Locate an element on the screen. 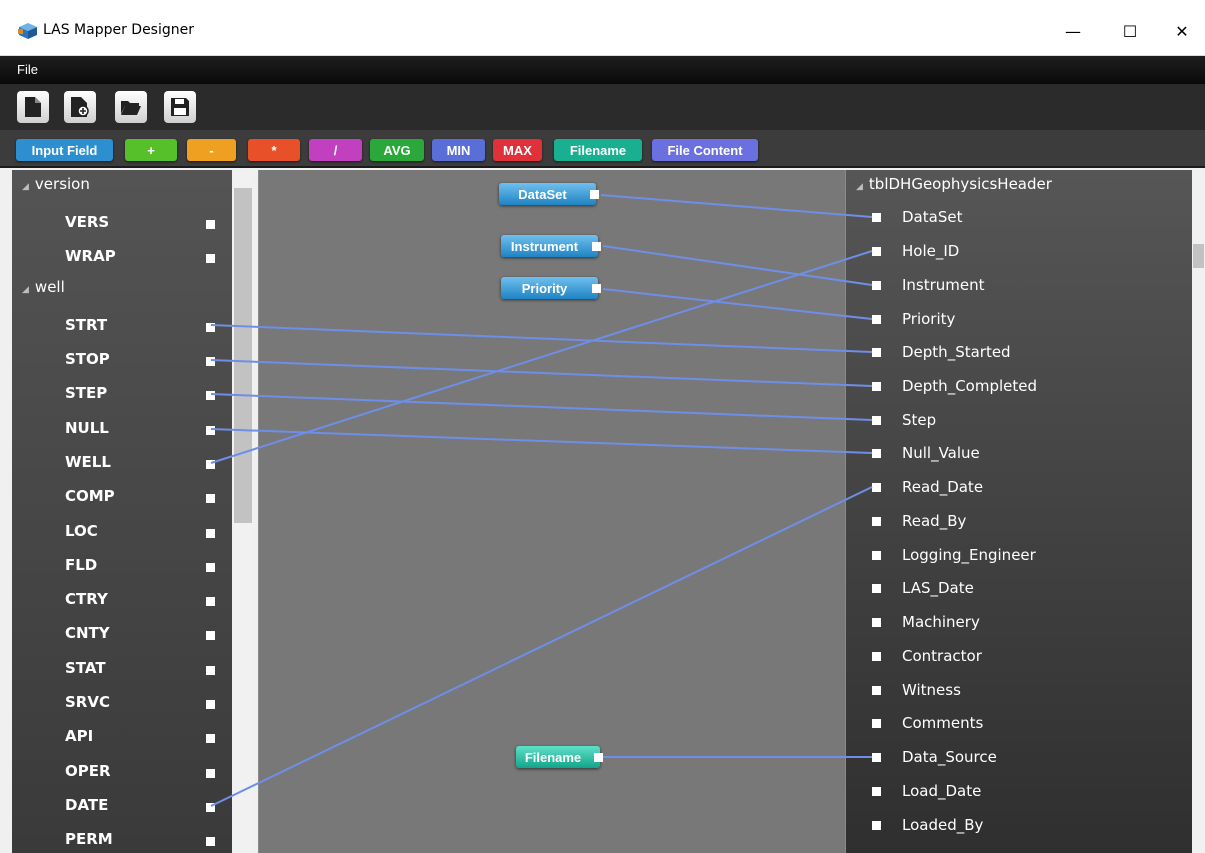 This screenshot has height=853, width=1205. source-port-comp is located at coordinates (210, 498).